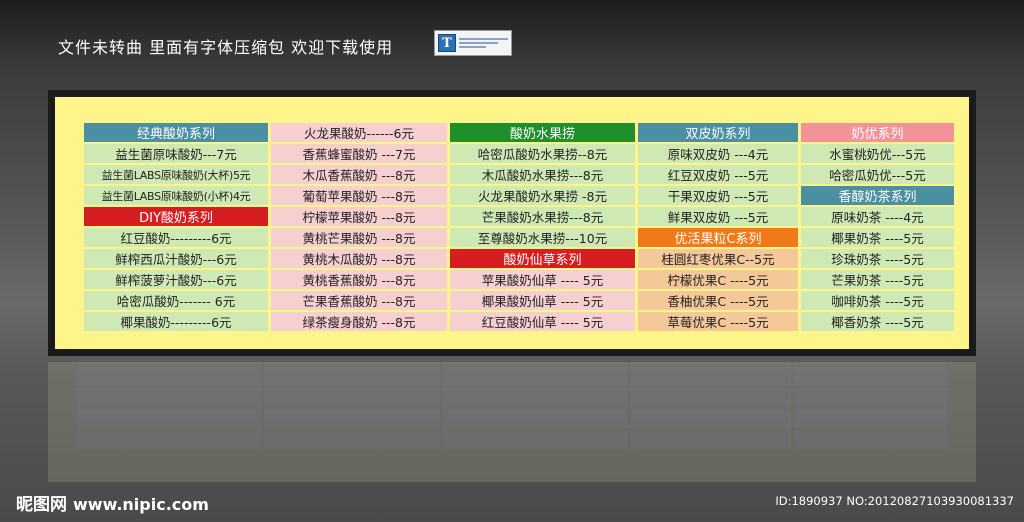 This screenshot has width=1024, height=522. What do you see at coordinates (359, 216) in the screenshot?
I see `menu-item: 柠檬苹果酸奶 ---8元` at bounding box center [359, 216].